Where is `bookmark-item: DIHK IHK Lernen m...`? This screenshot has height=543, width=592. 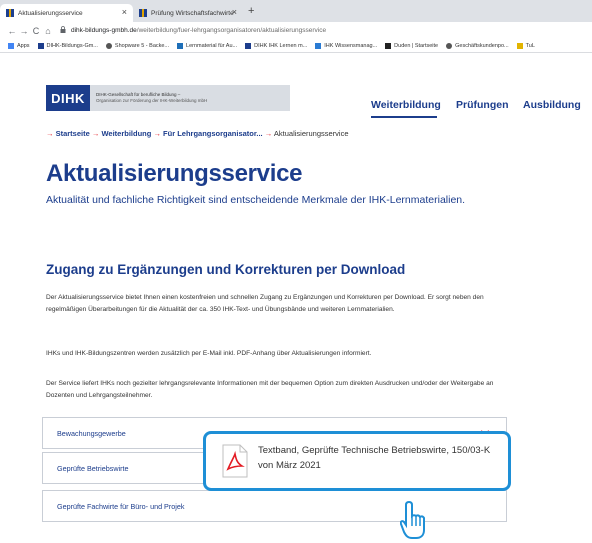
bookmark-item: DIHK IHK Lernen m... is located at coordinates (276, 45).